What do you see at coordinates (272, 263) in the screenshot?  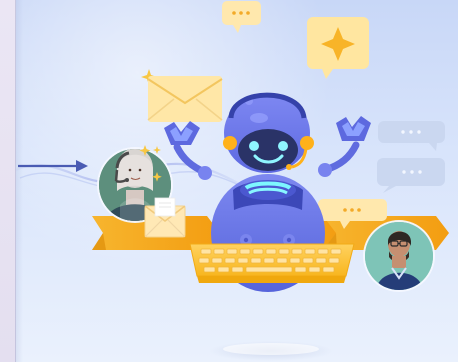 I see `keyboard-icon` at bounding box center [272, 263].